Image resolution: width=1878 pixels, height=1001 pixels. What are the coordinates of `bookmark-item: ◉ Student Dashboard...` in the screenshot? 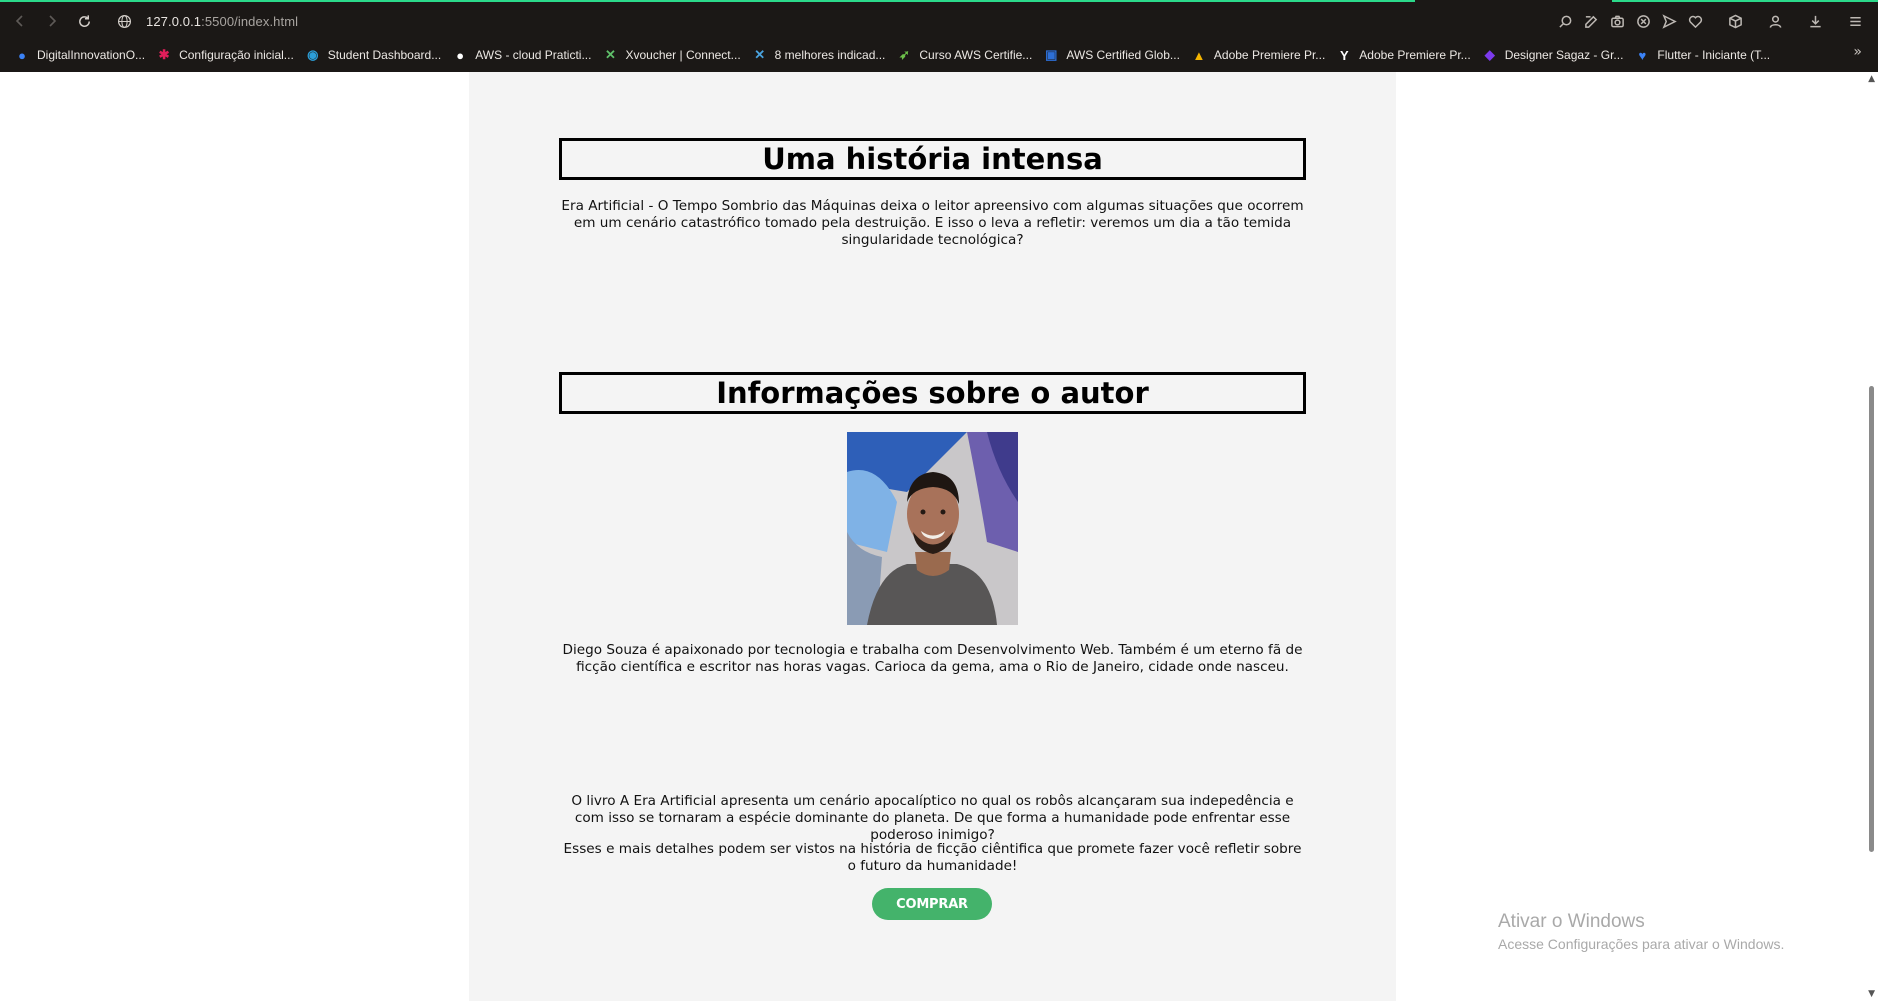 It's located at (374, 55).